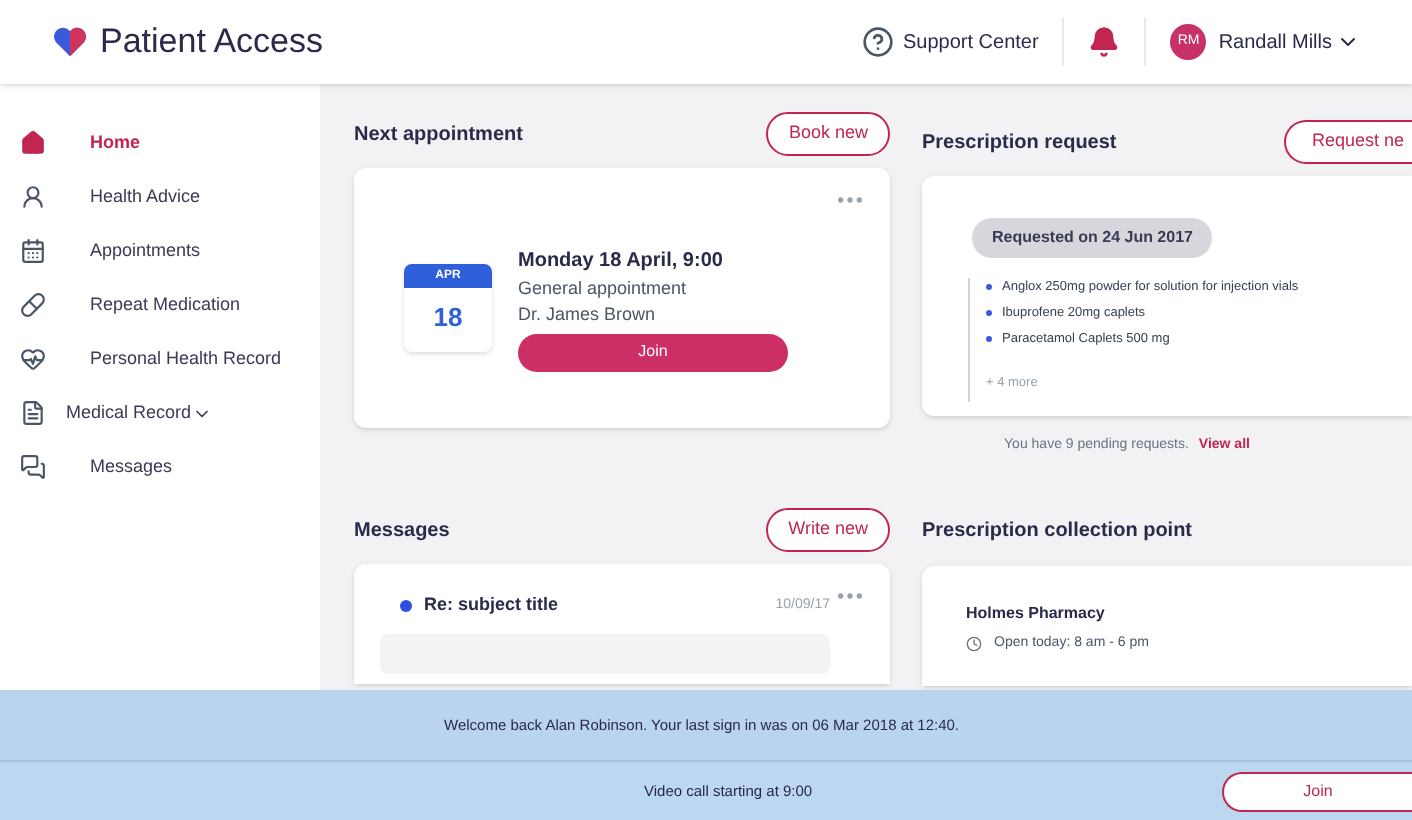 This screenshot has height=820, width=1412. I want to click on sidebar-item: Personal Health Record, so click(186, 359).